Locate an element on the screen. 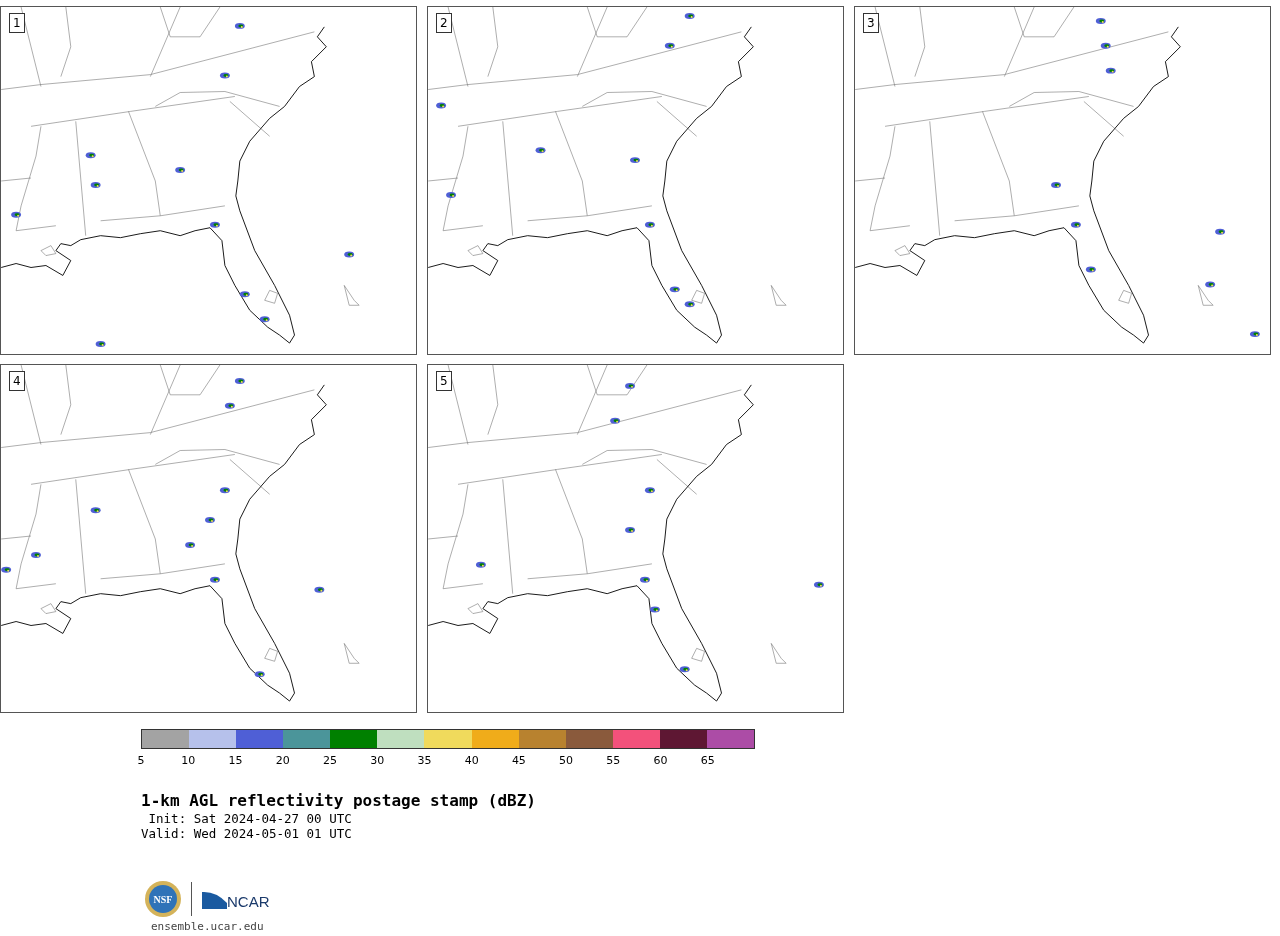  panel-number: 2 is located at coordinates (444, 23).